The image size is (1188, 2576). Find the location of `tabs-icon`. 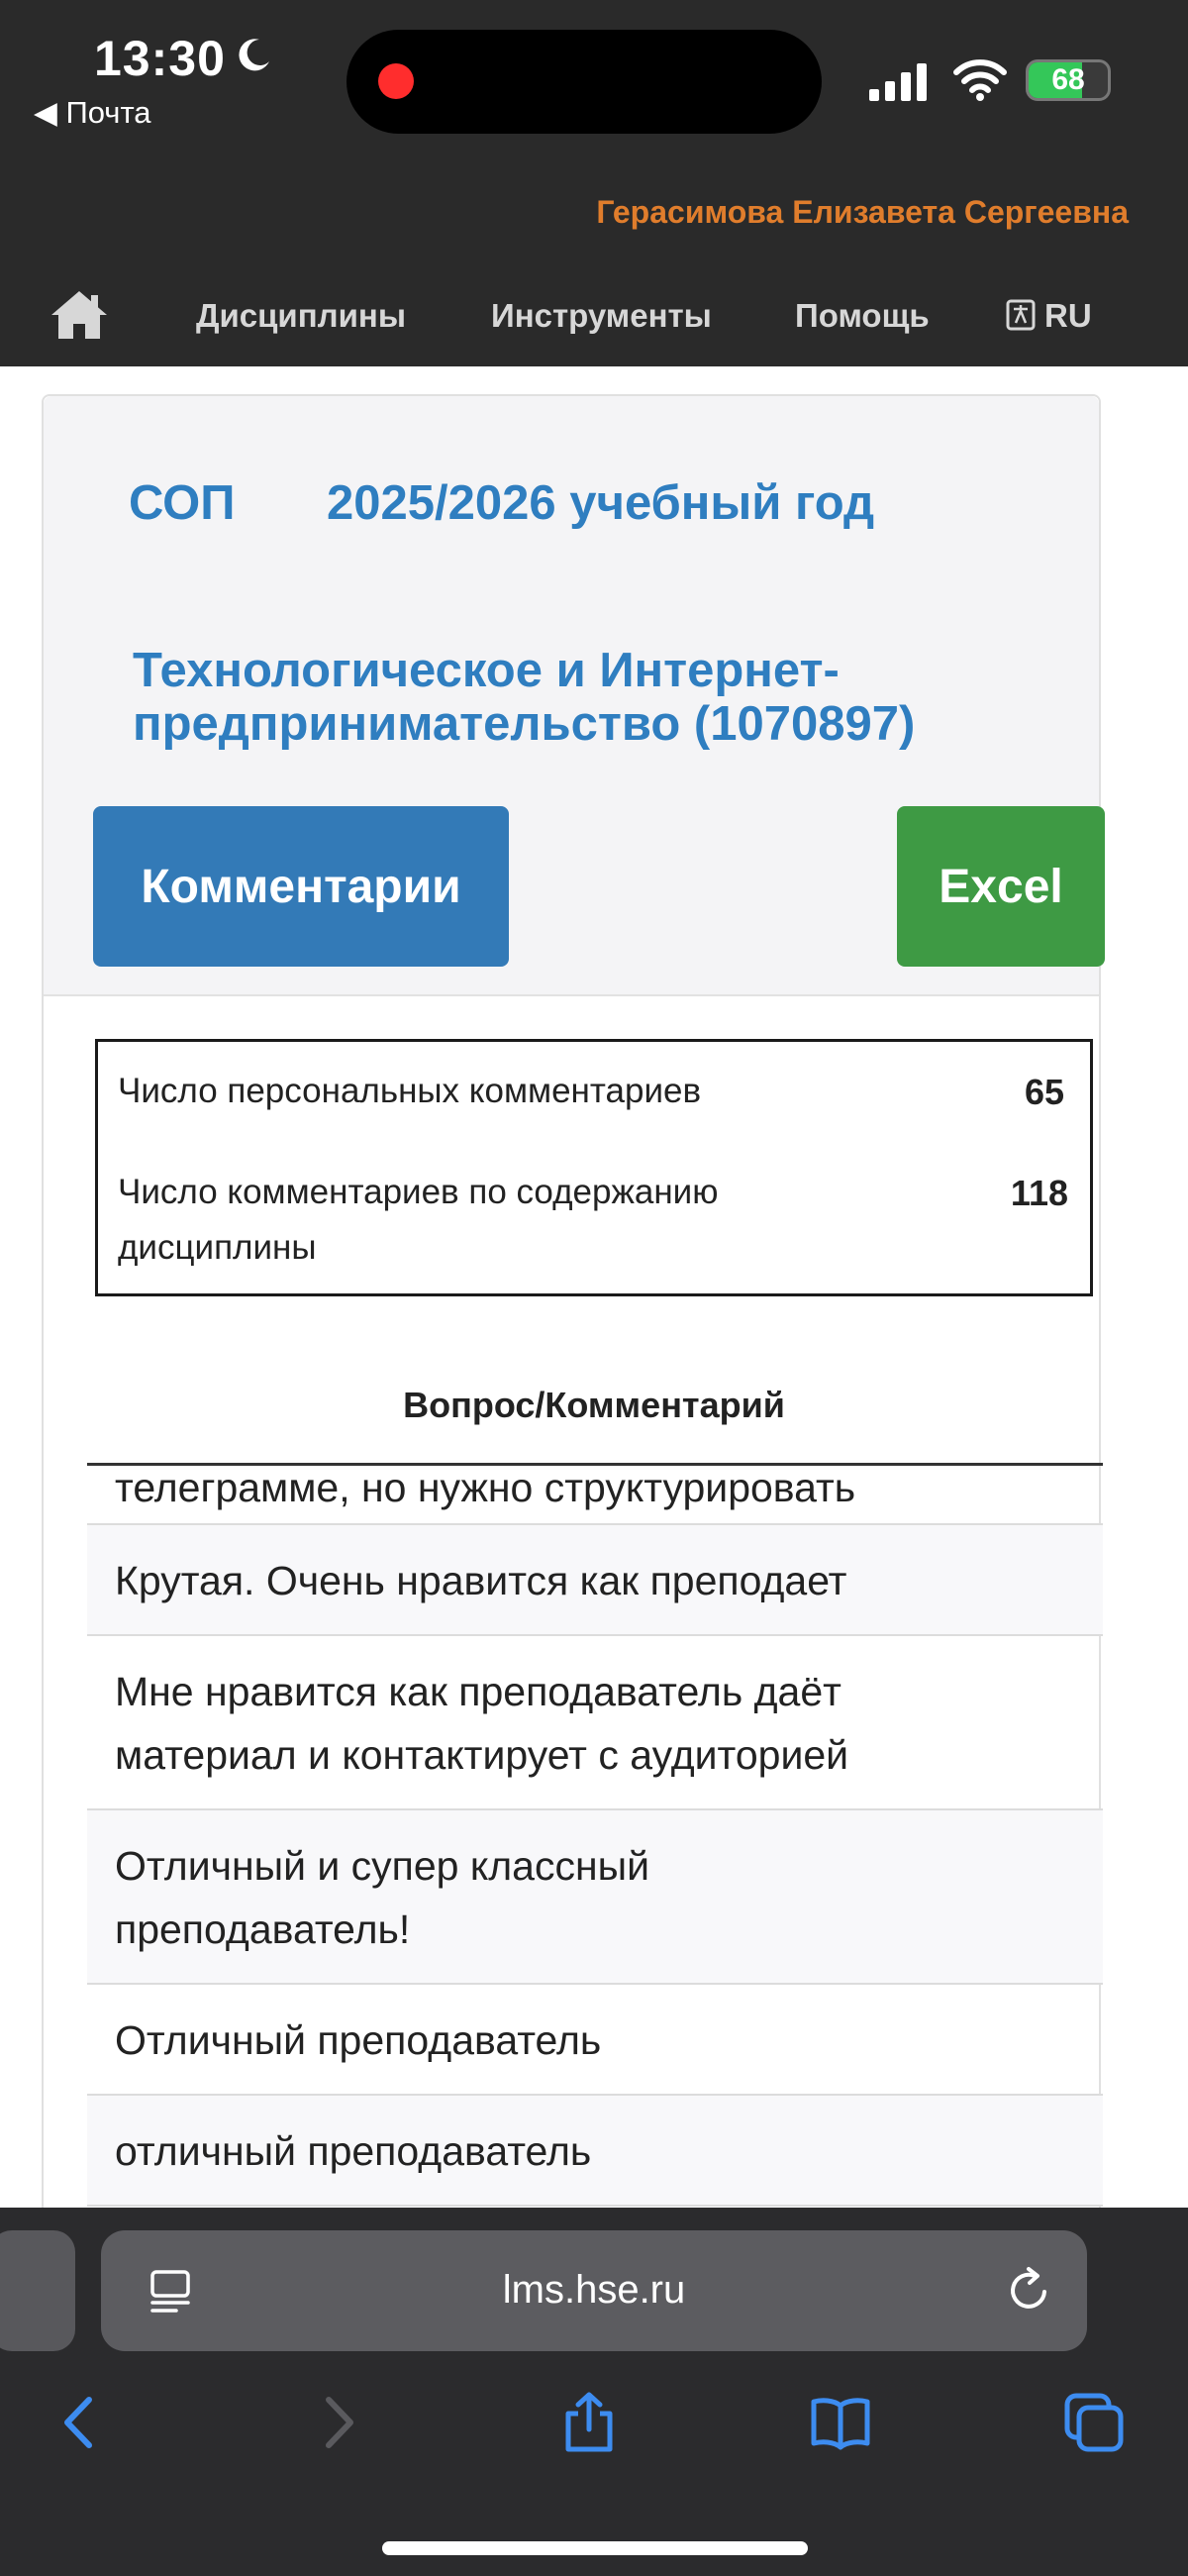

tabs-icon is located at coordinates (1094, 2422).